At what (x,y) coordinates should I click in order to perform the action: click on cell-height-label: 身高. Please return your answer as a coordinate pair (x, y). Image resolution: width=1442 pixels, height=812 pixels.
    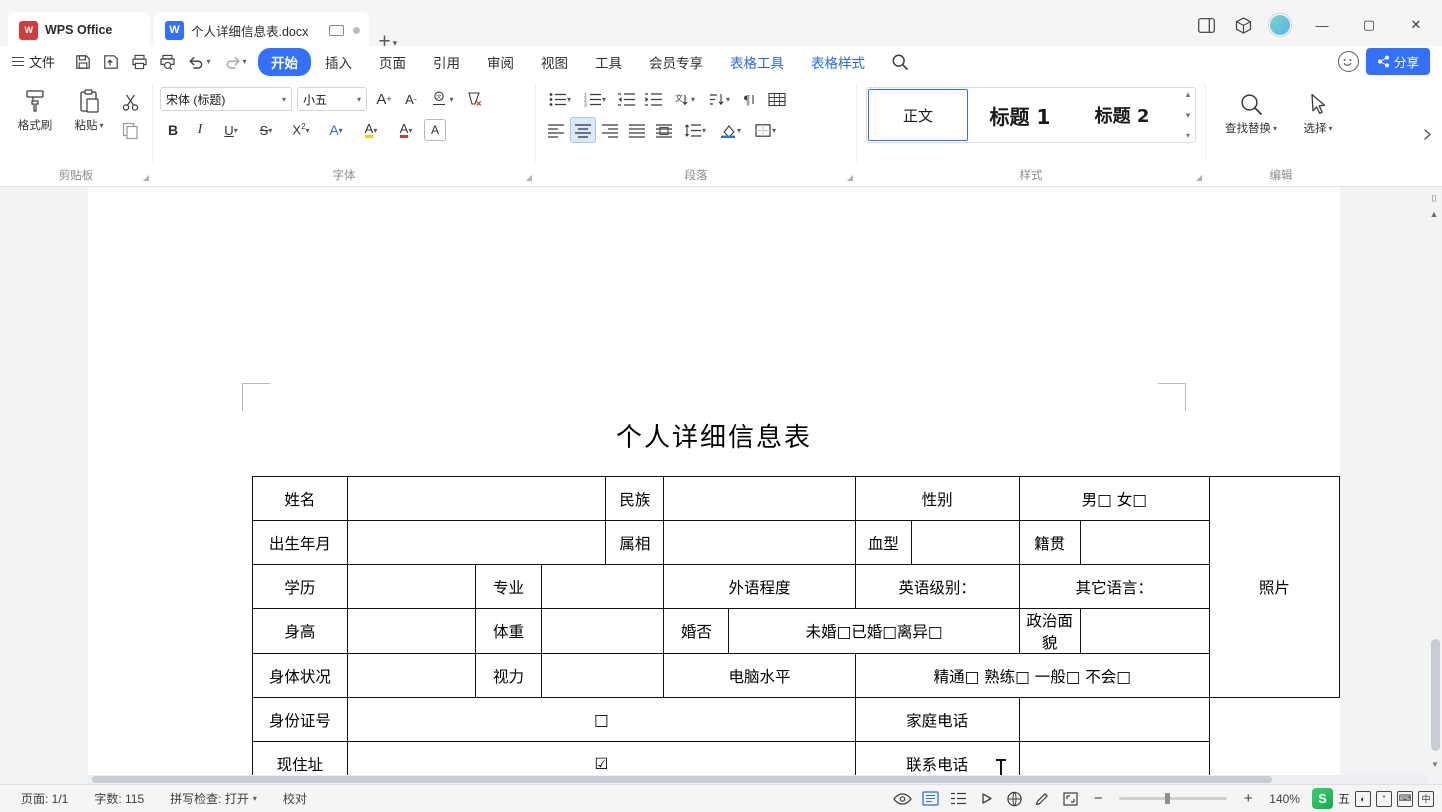
    Looking at the image, I should click on (300, 631).